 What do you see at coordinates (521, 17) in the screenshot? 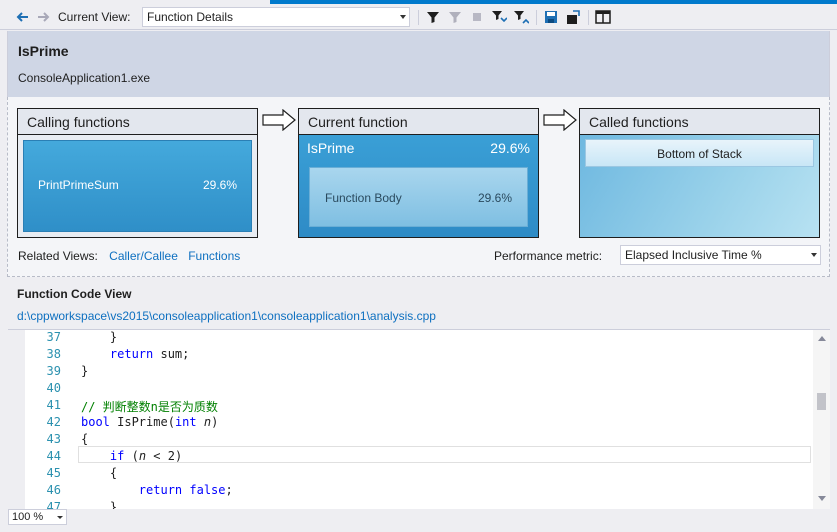
I see `expand-icon` at bounding box center [521, 17].